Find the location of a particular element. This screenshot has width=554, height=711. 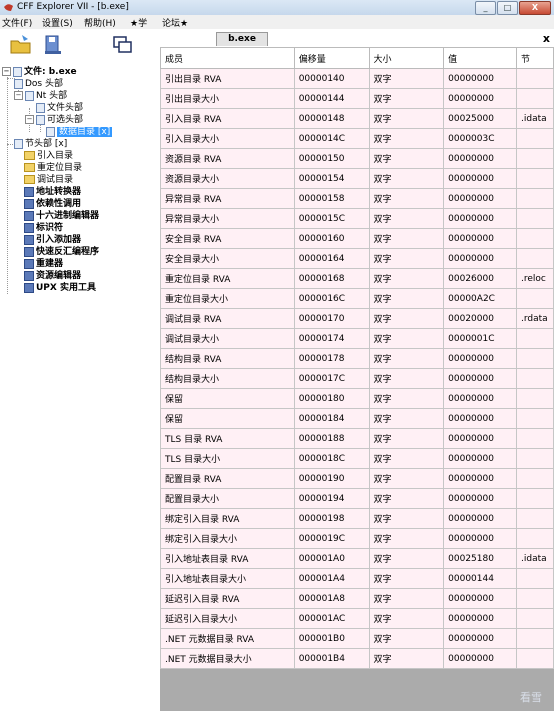

table-row: 重定位目录大小 0000016C 双字 00000A2C is located at coordinates (357, 298).